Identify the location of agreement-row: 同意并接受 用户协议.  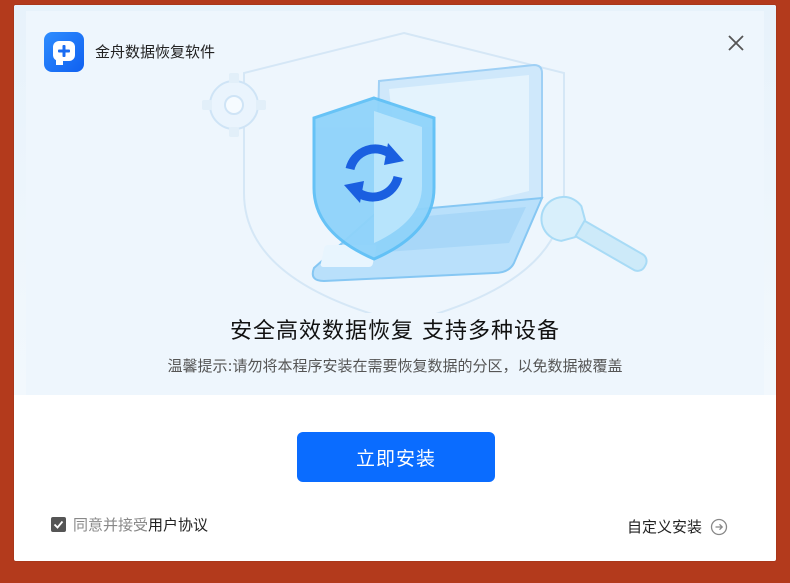
(129, 524).